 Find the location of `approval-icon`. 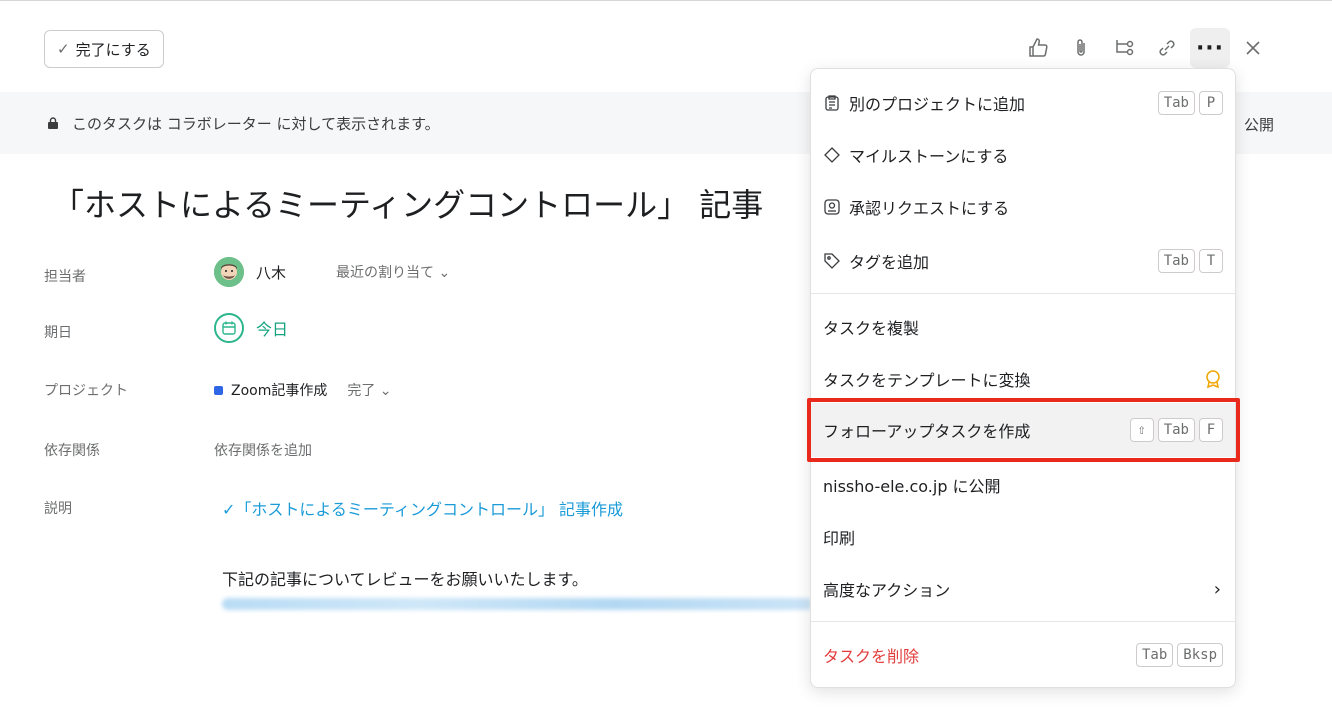

approval-icon is located at coordinates (832, 207).